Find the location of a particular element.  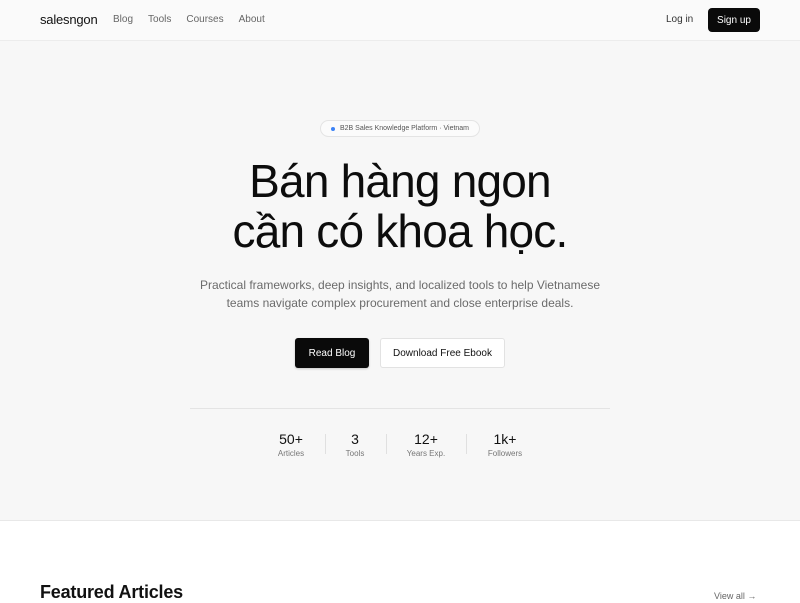

stat-years: 12+ Years Exp. is located at coordinates (426, 444).